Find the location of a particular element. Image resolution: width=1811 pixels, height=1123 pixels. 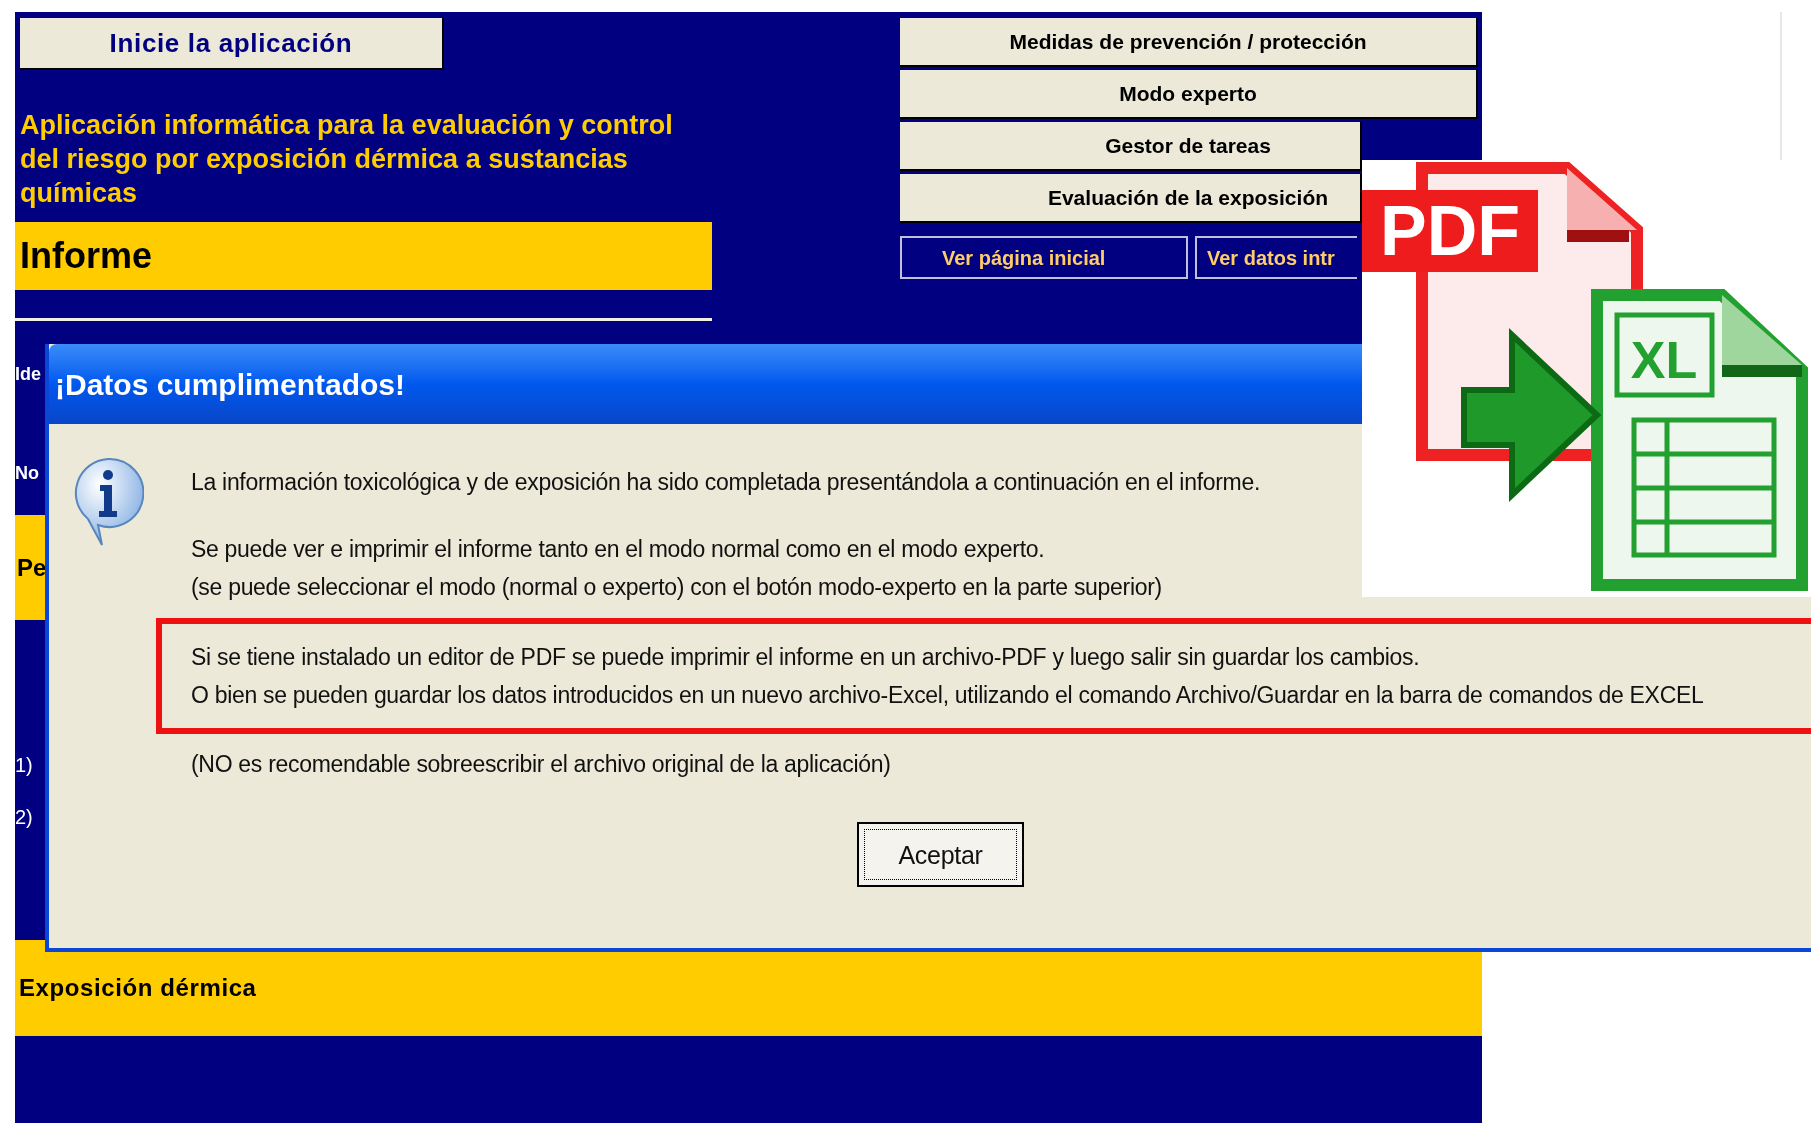

nav-button: Ver datos intr is located at coordinates (1276, 257).